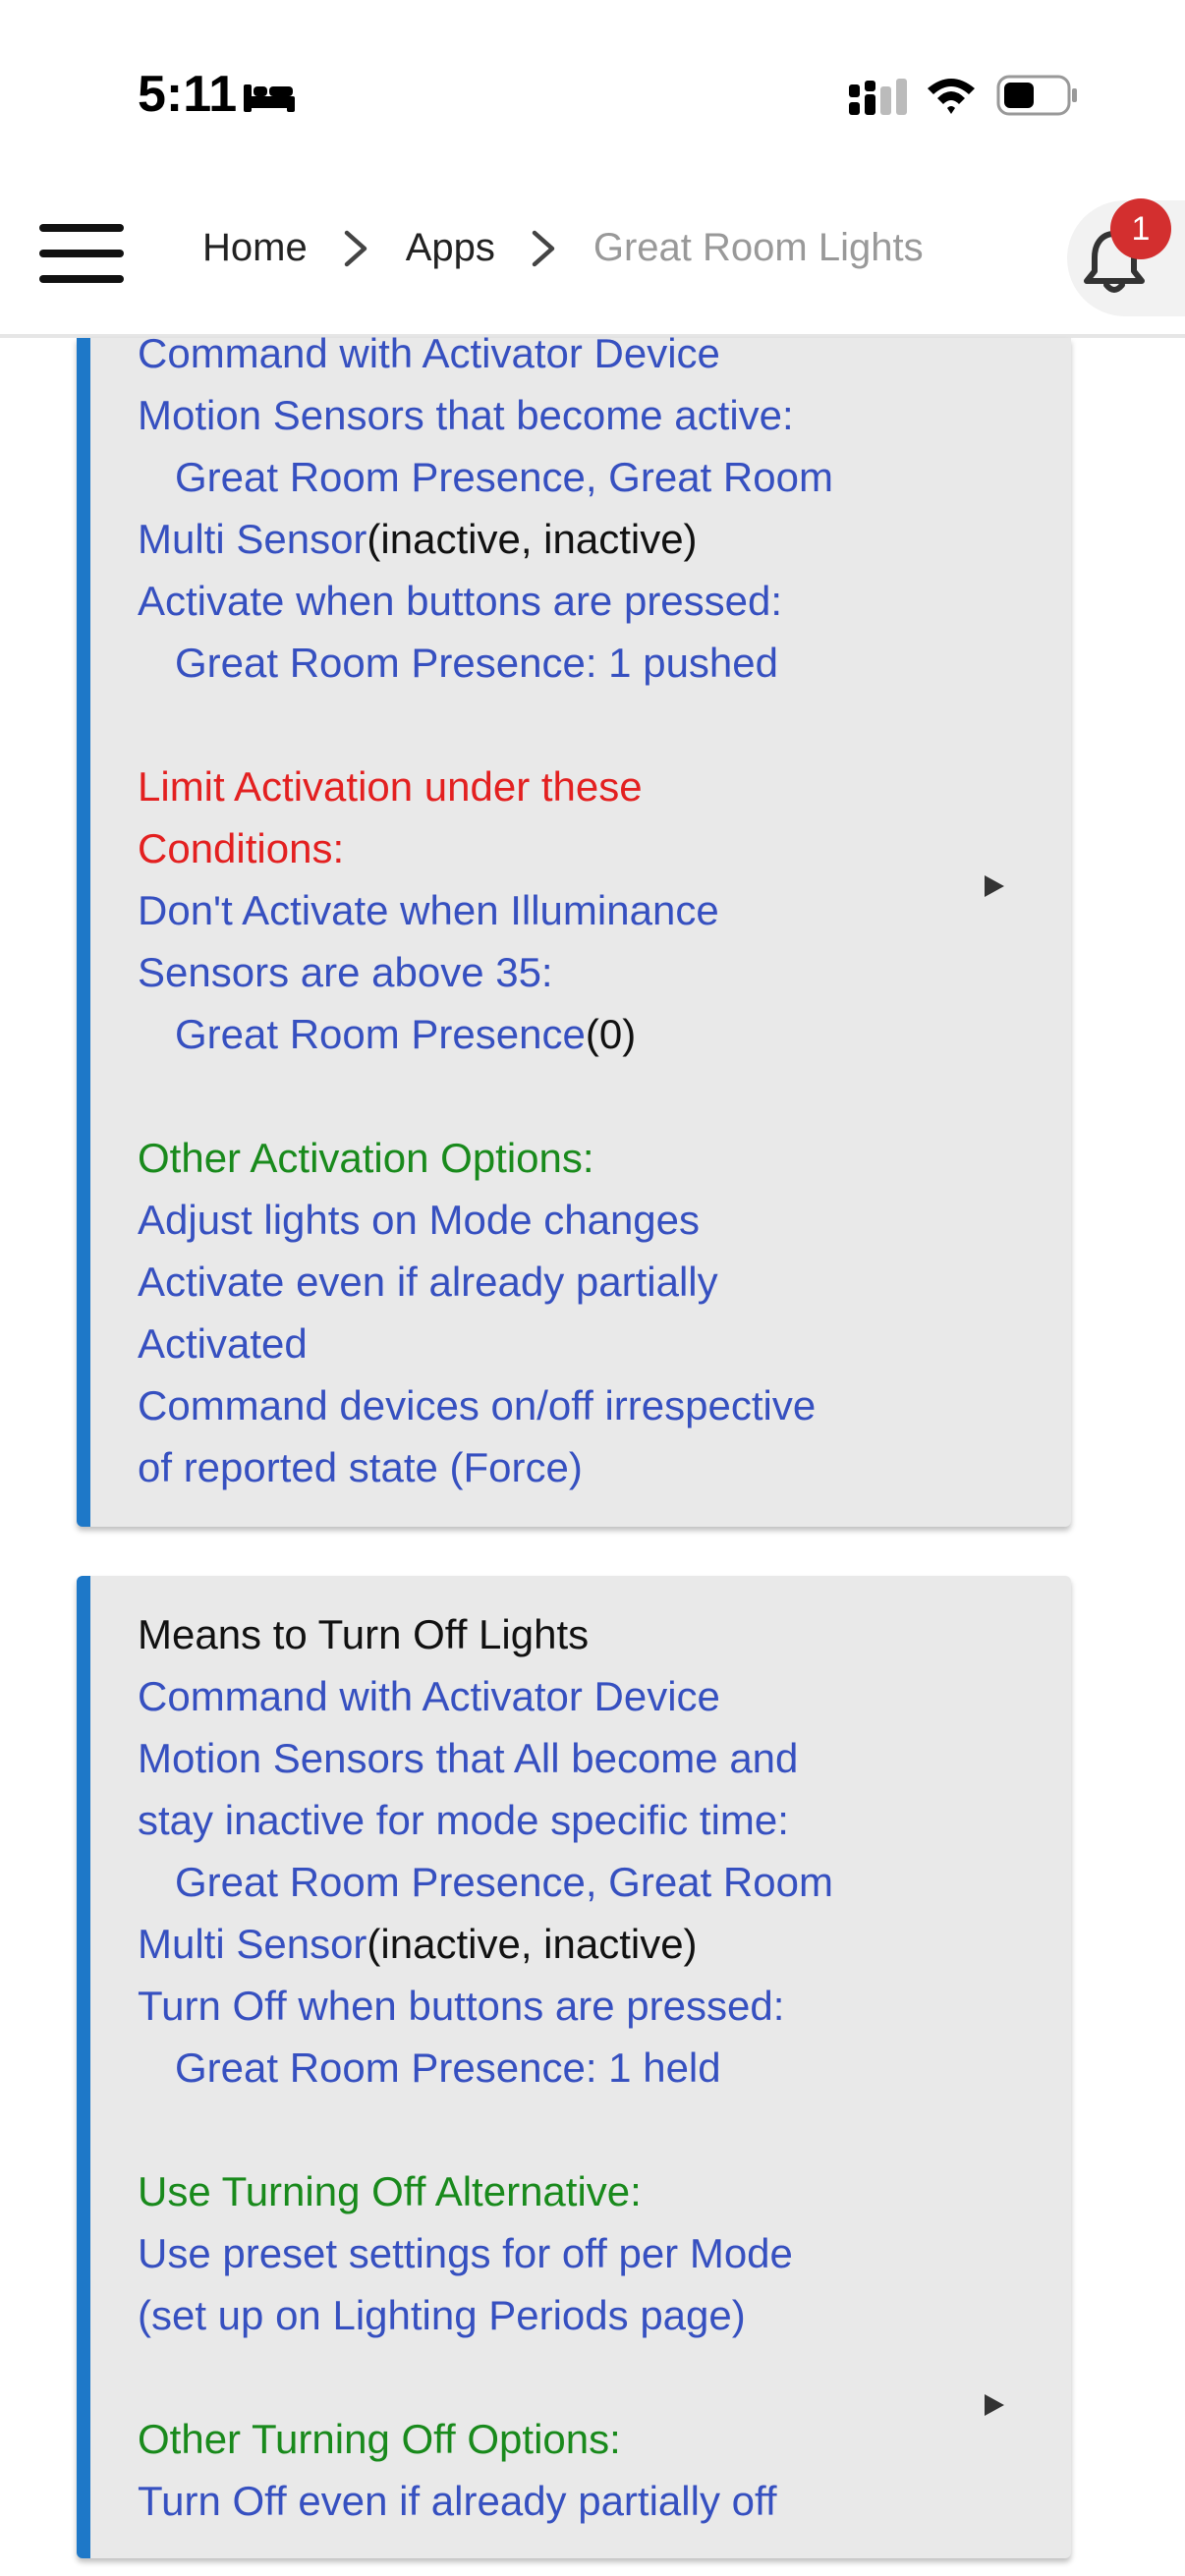 The height and width of the screenshot is (2576, 1185). I want to click on option-partially-activated: Activated, so click(223, 1343).